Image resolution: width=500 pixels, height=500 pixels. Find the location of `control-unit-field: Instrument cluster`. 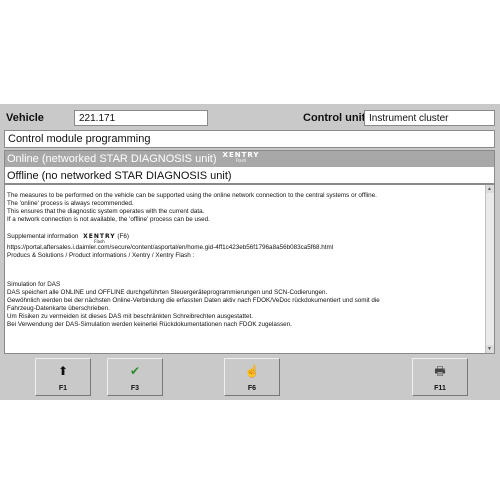

control-unit-field: Instrument cluster is located at coordinates (429, 118).